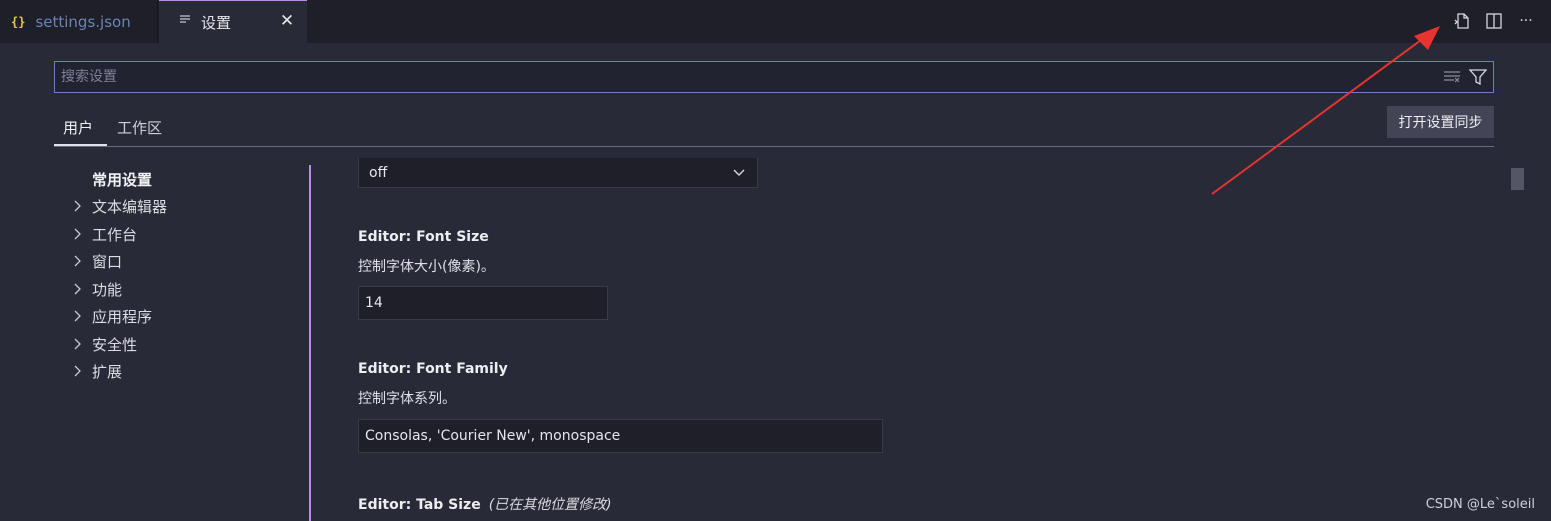  I want to click on font-size-title: Editor: Font Size, so click(423, 237).